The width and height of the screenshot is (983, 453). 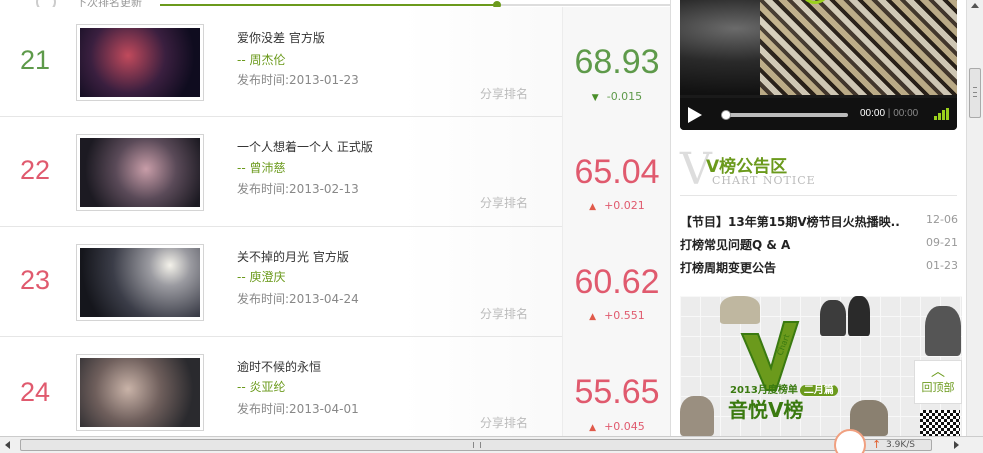 What do you see at coordinates (261, 276) in the screenshot?
I see `artist-name: -- 庾澄庆` at bounding box center [261, 276].